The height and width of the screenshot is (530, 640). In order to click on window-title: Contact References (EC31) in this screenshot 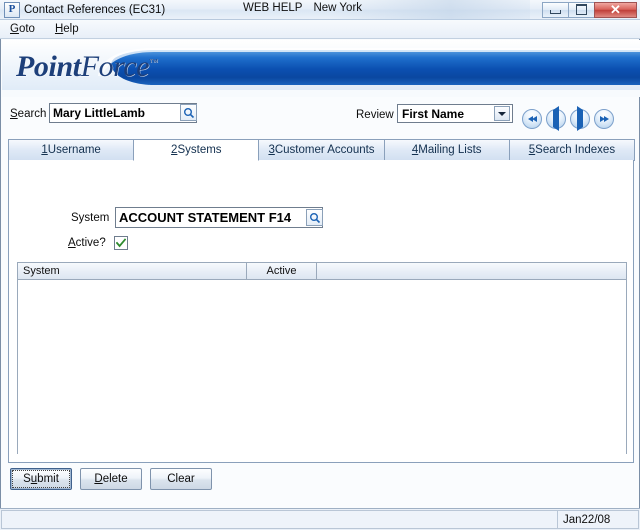, I will do `click(95, 9)`.